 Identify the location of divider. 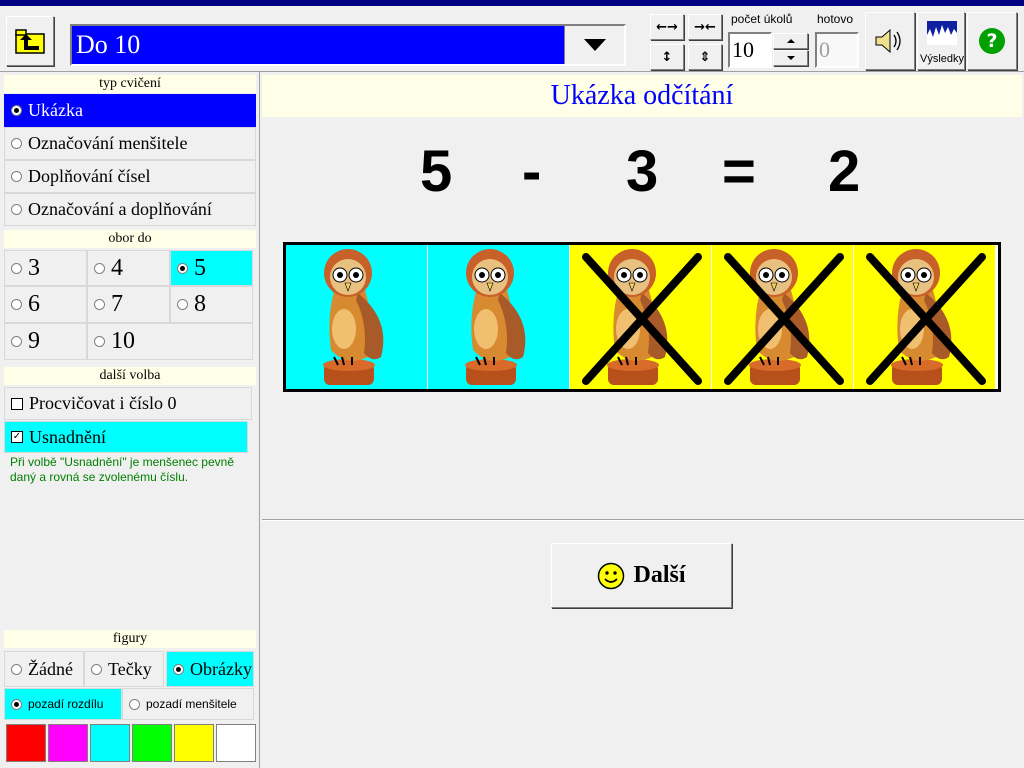
(643, 520).